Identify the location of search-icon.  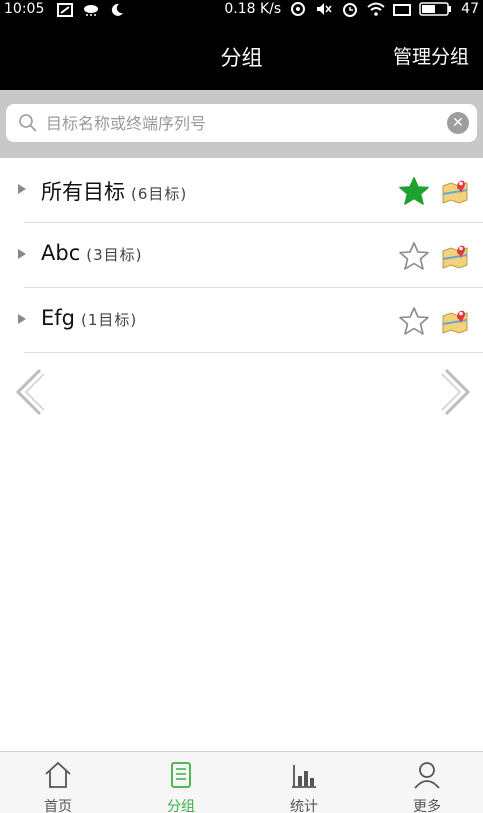
(28, 123).